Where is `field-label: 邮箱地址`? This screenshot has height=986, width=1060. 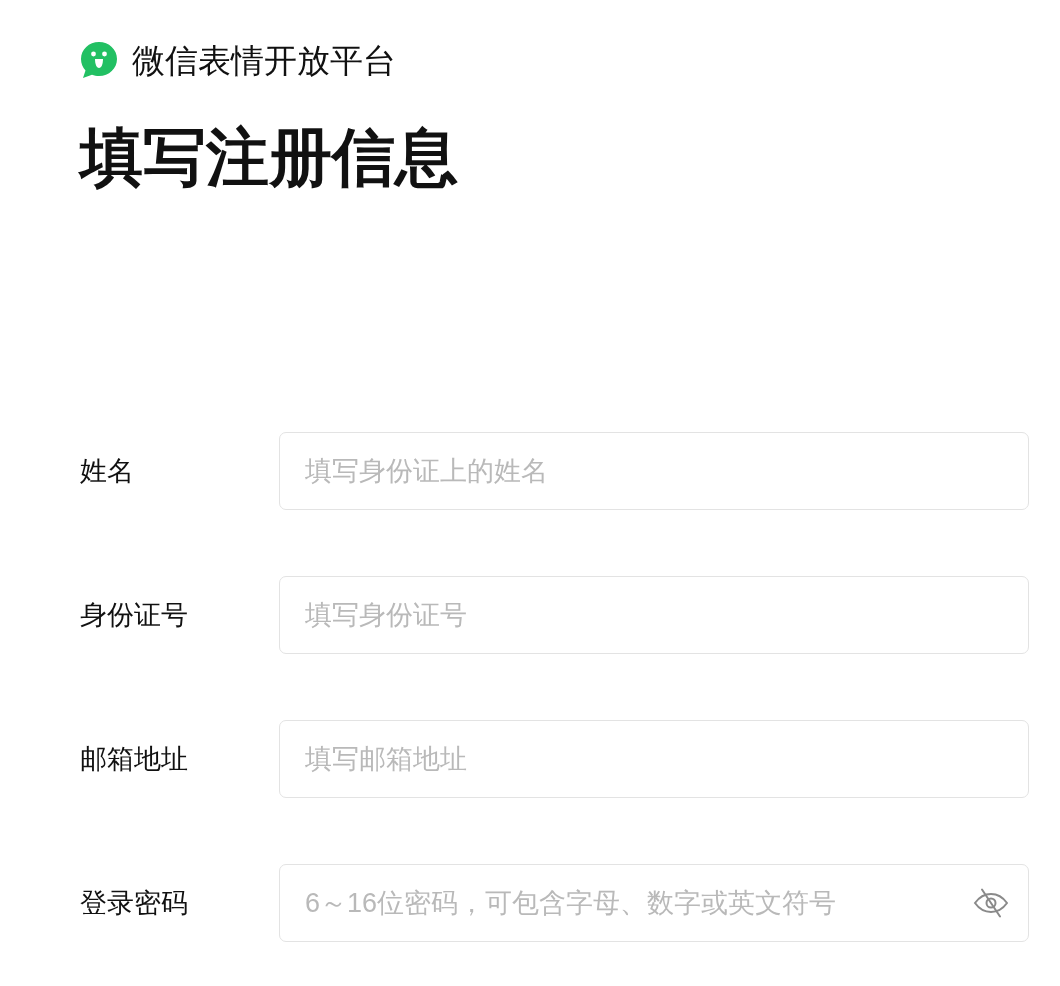 field-label: 邮箱地址 is located at coordinates (134, 759).